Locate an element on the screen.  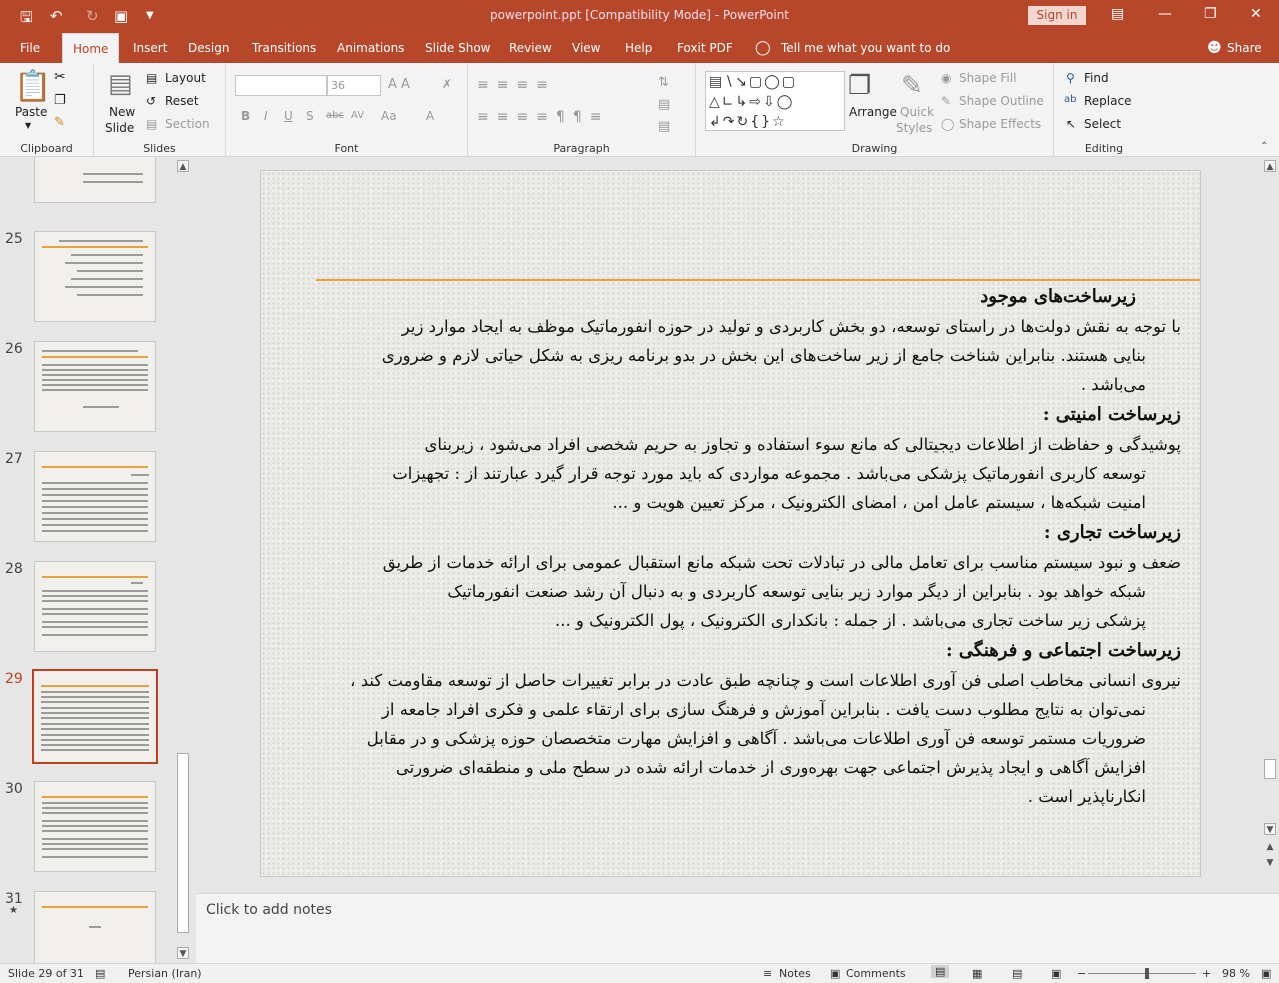
arrange-button: Arrange is located at coordinates (873, 112).